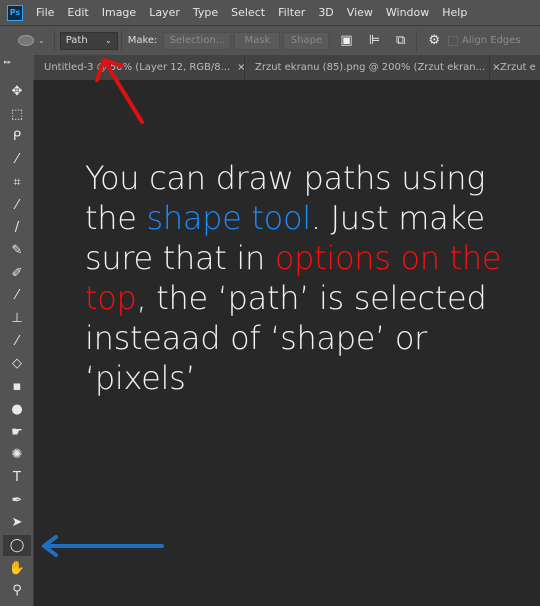 This screenshot has width=540, height=606. Describe the element at coordinates (103, 546) in the screenshot. I see `blue-arrow` at that location.